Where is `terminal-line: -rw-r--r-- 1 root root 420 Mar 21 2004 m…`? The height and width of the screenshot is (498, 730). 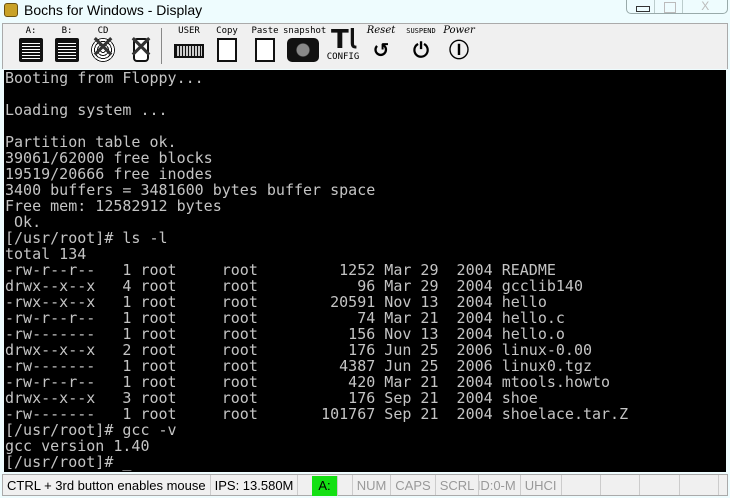 terminal-line: -rw-r--r-- 1 root root 420 Mar 21 2004 m… is located at coordinates (308, 382).